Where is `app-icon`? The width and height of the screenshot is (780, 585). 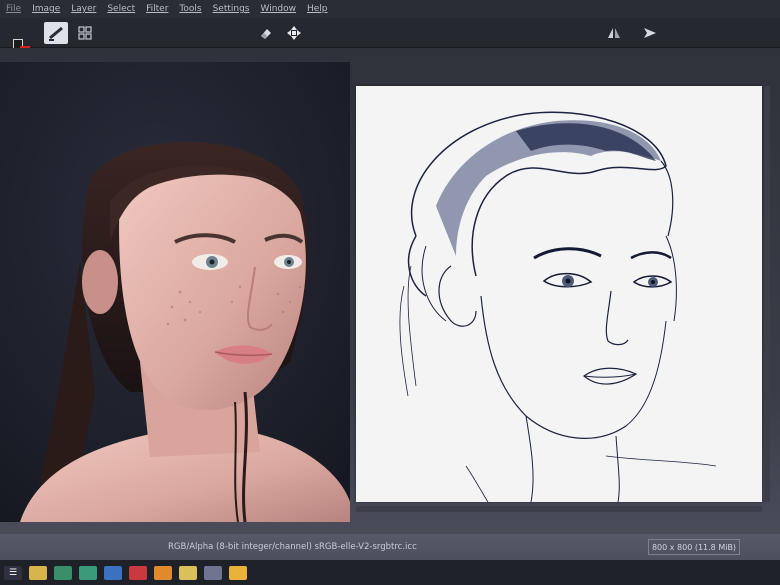
app-icon is located at coordinates (138, 572).